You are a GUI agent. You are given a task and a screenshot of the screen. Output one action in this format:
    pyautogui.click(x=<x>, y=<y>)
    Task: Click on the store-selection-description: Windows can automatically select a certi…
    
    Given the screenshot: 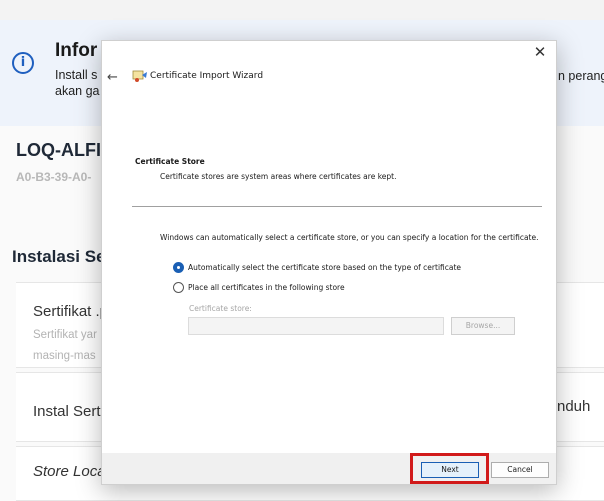 What is the action you would take?
    pyautogui.click(x=349, y=237)
    